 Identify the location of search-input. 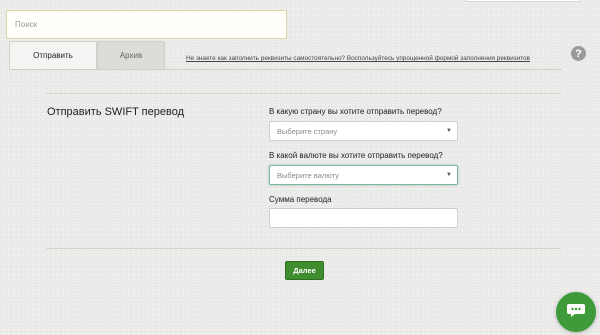
(146, 24).